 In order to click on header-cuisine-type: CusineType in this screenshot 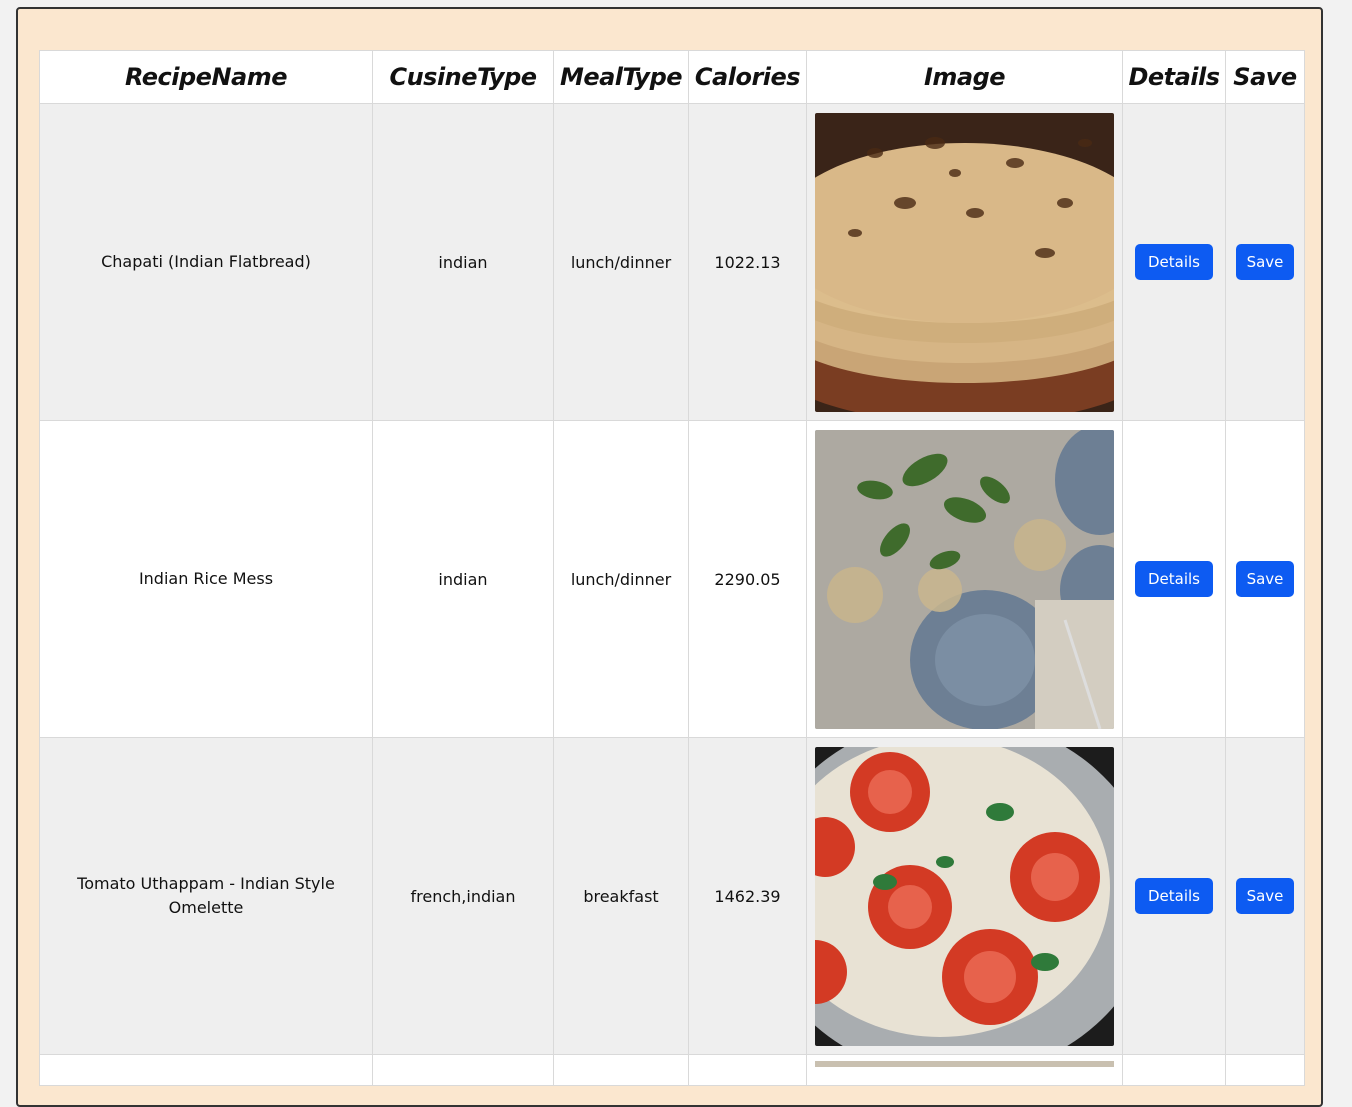, I will do `click(463, 77)`.